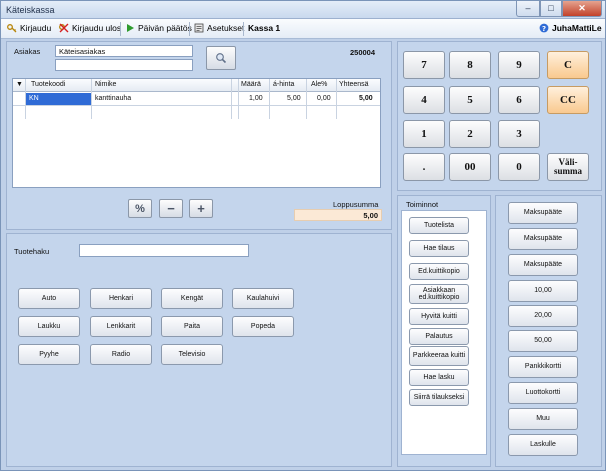 This screenshot has height=471, width=606. Describe the element at coordinates (121, 354) in the screenshot. I see `product-button: Radio` at that location.